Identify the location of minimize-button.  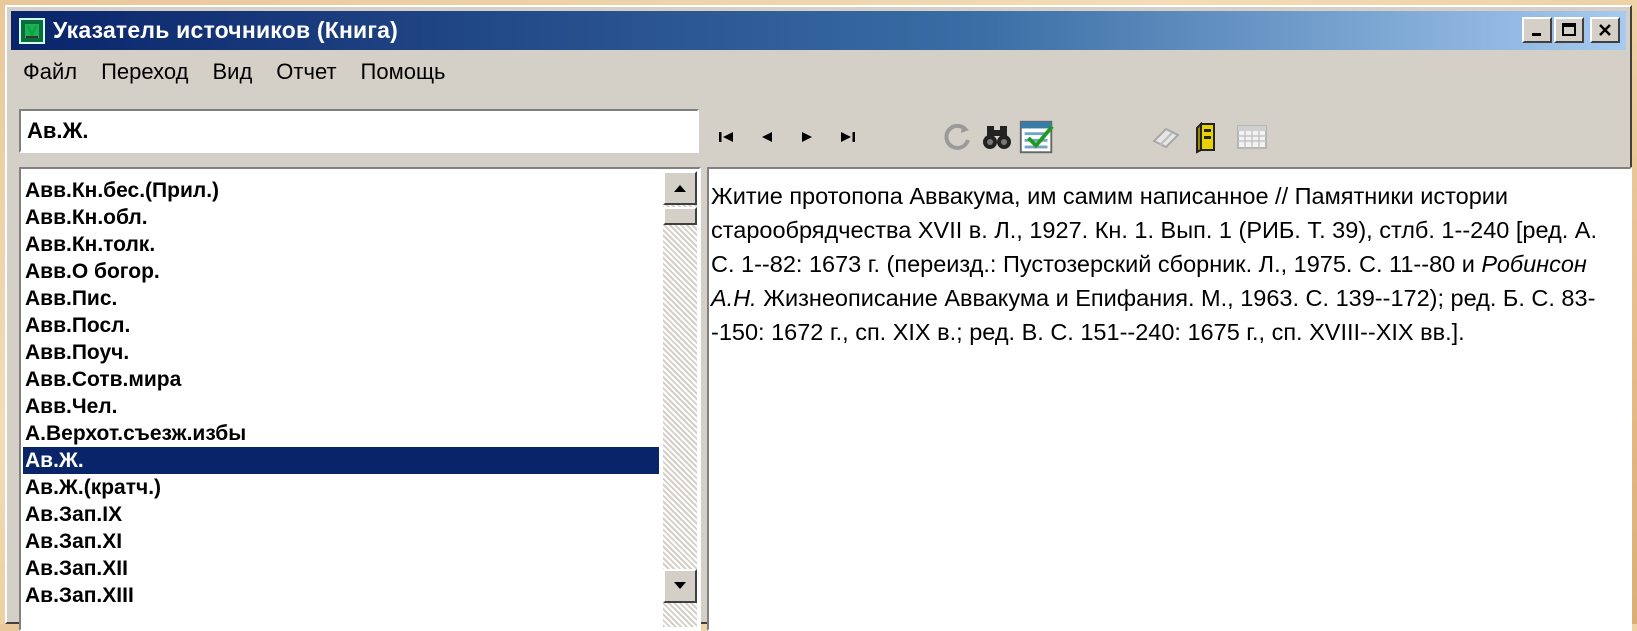
(1537, 30).